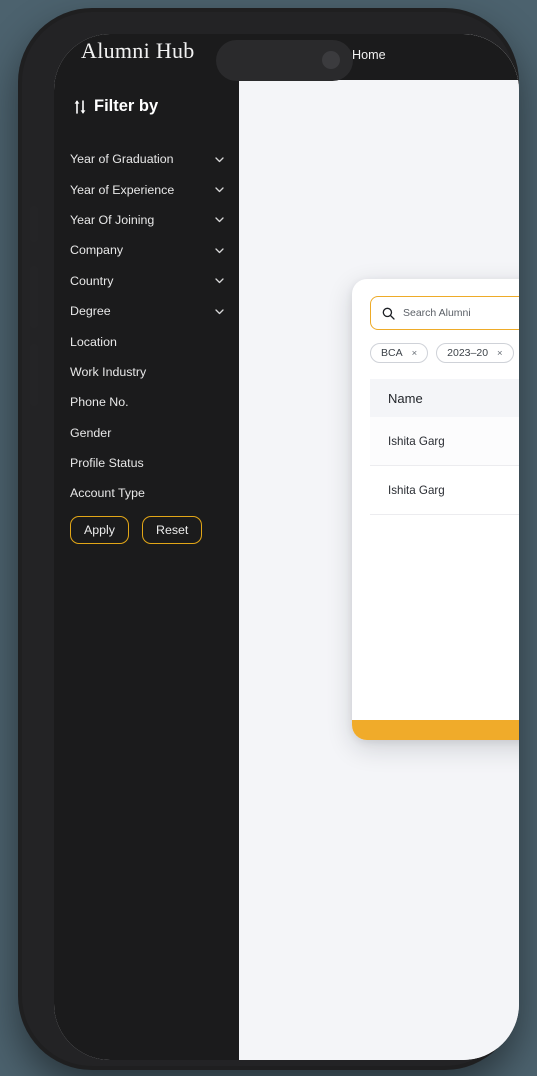 The height and width of the screenshot is (1076, 537). What do you see at coordinates (437, 313) in the screenshot?
I see `search-placeholder-text: Search Alumni` at bounding box center [437, 313].